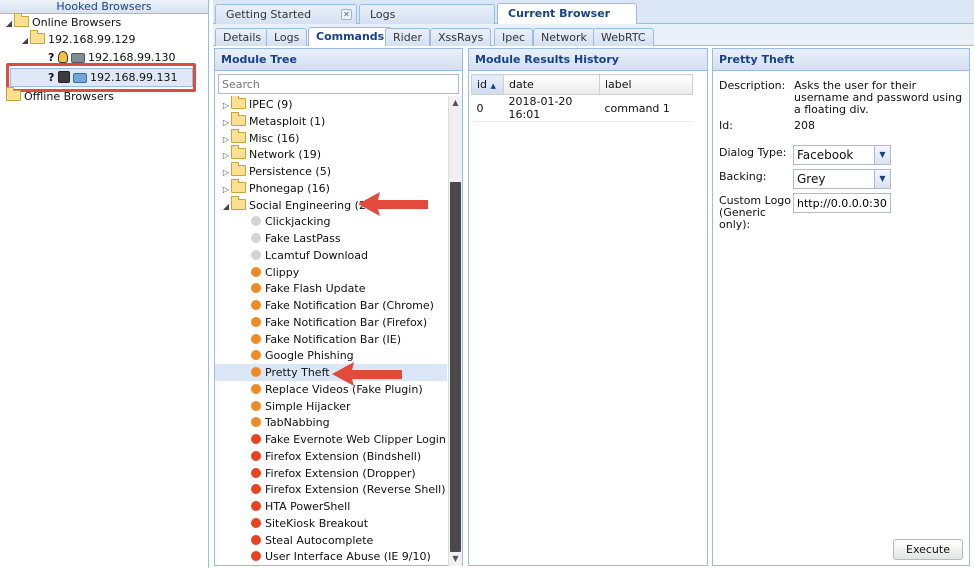 The height and width of the screenshot is (568, 974). I want to click on module-label: Steal Autocomplete, so click(319, 540).